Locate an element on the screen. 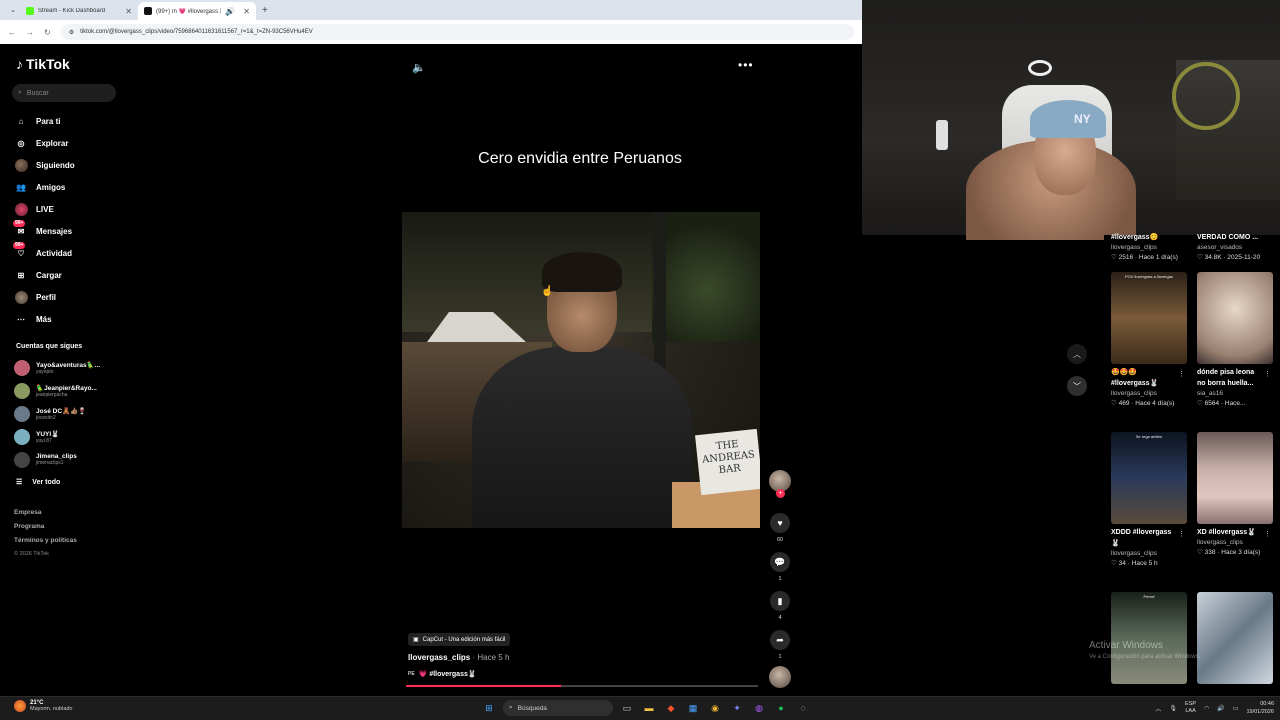 Image resolution: width=1280 pixels, height=720 pixels. see-all-button: ☰ Ver todo is located at coordinates (38, 482).